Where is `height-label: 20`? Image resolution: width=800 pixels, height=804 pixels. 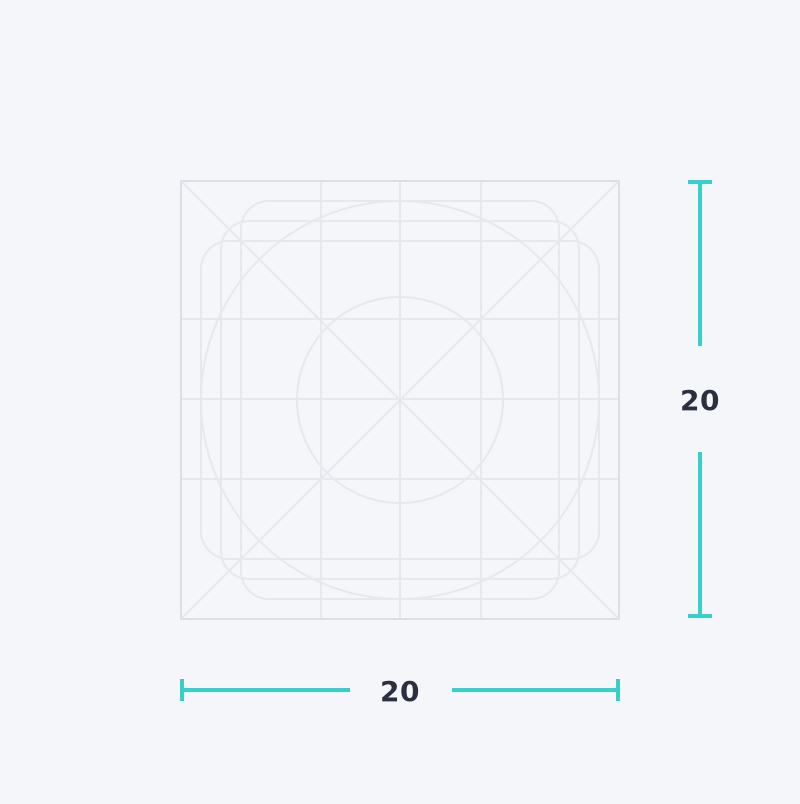 height-label: 20 is located at coordinates (700, 400).